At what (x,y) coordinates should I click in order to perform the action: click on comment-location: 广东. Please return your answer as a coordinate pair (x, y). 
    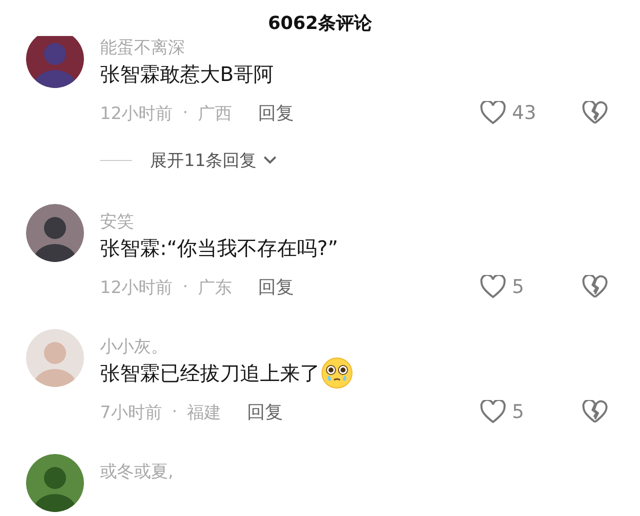
    Looking at the image, I should click on (215, 287).